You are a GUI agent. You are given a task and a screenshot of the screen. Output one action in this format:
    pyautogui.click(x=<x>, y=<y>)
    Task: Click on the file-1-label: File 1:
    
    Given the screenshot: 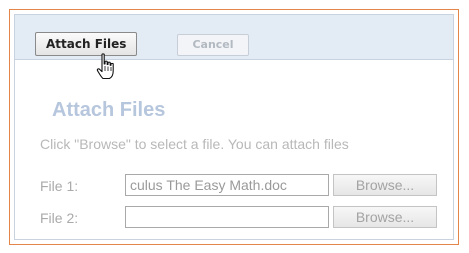 What is the action you would take?
    pyautogui.click(x=59, y=186)
    